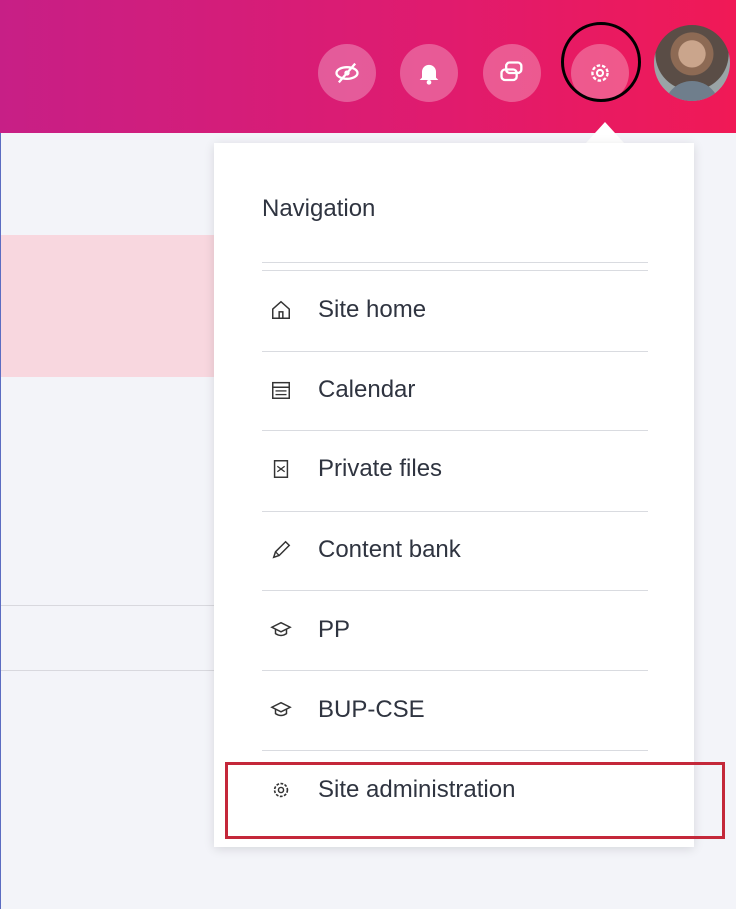 The width and height of the screenshot is (736, 909). What do you see at coordinates (290, 550) in the screenshot?
I see `pencil-icon` at bounding box center [290, 550].